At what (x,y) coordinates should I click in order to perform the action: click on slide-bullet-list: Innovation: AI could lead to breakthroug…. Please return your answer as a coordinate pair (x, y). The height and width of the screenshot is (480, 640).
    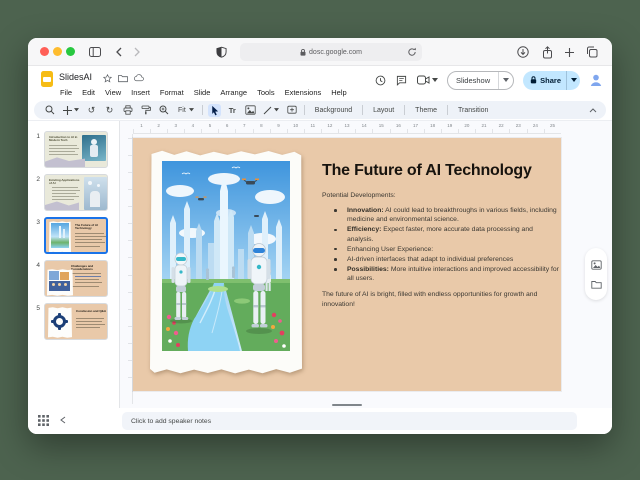
    Looking at the image, I should click on (441, 244).